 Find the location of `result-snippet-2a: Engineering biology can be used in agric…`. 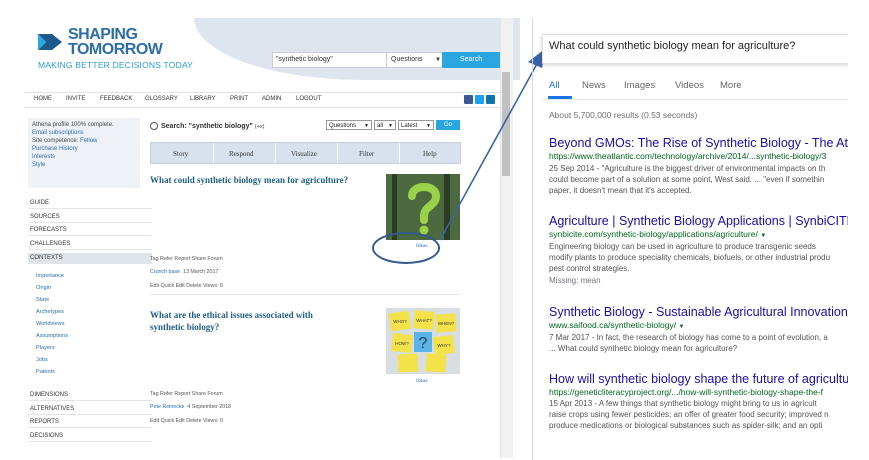

result-snippet-2a: Engineering biology can be used in agric… is located at coordinates (682, 246).